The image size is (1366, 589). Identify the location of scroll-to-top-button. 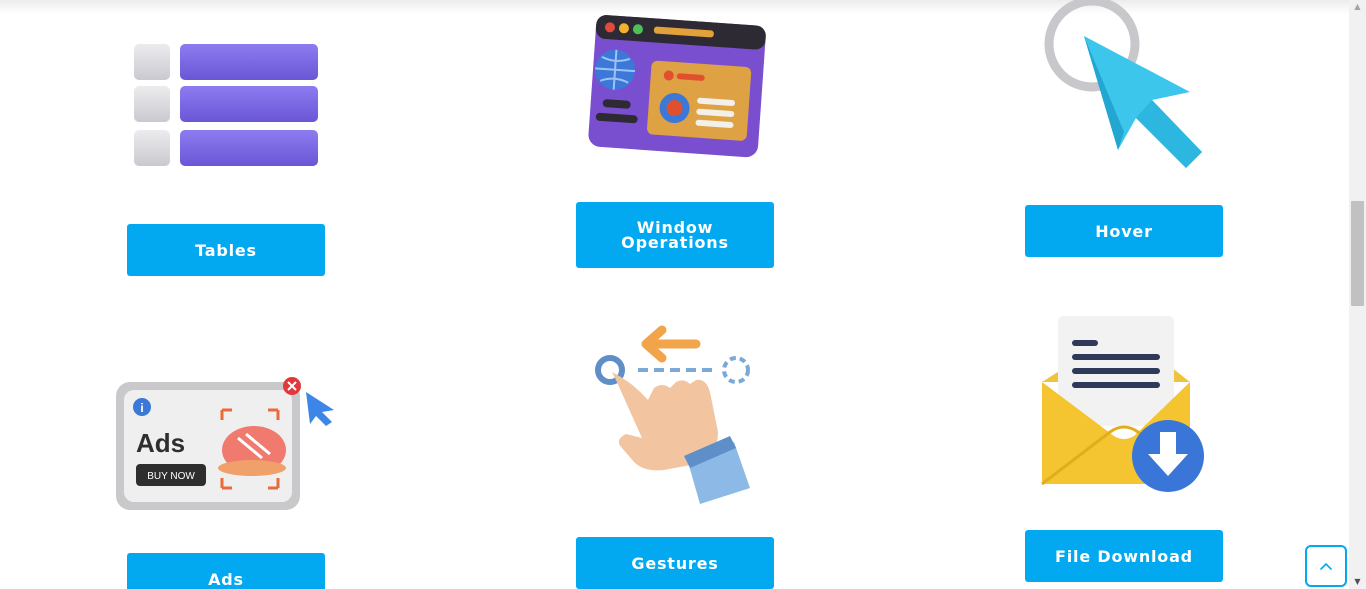
(1326, 566).